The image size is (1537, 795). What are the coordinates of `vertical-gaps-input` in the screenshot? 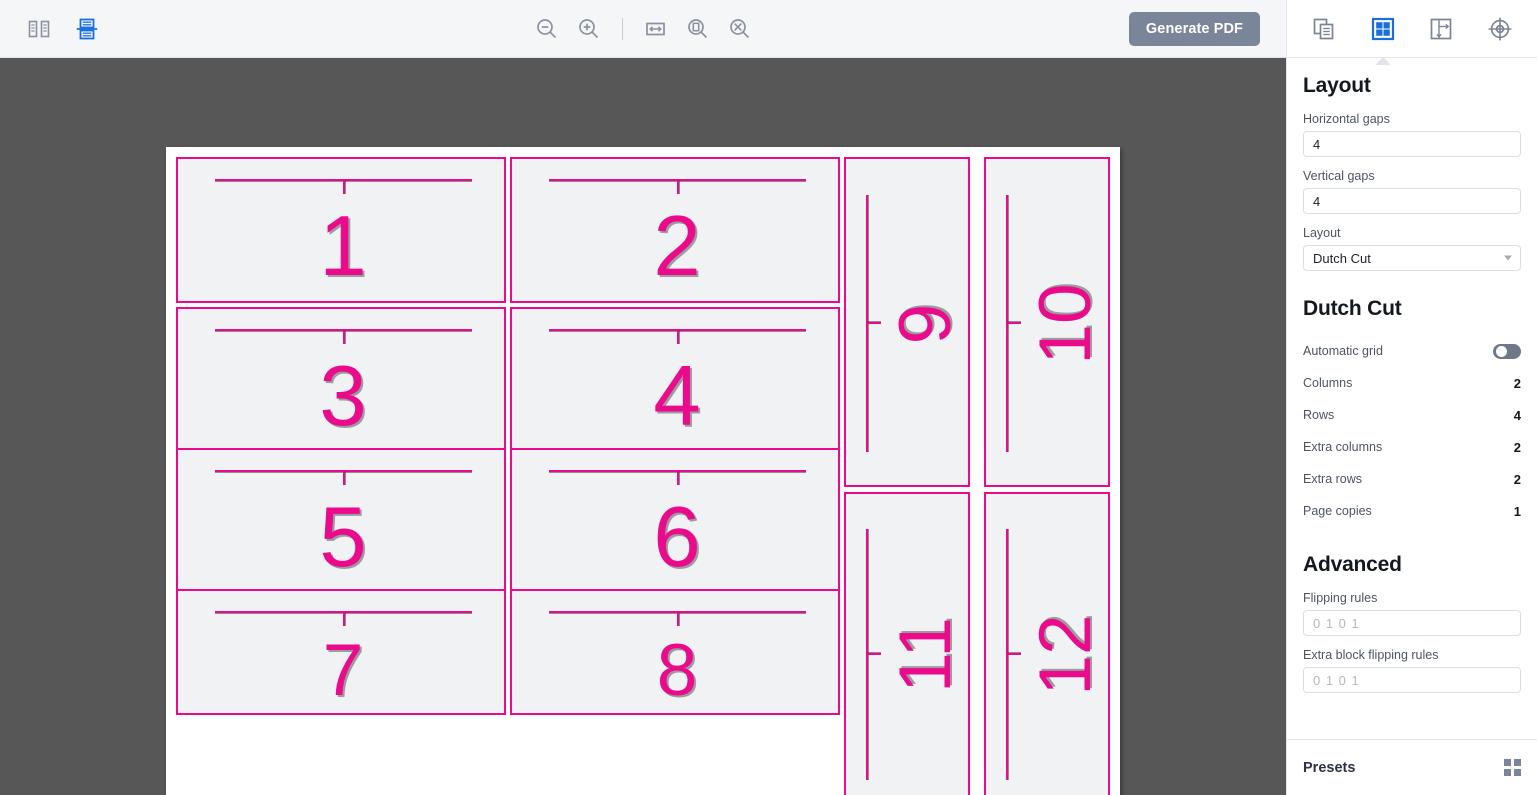 It's located at (1412, 201).